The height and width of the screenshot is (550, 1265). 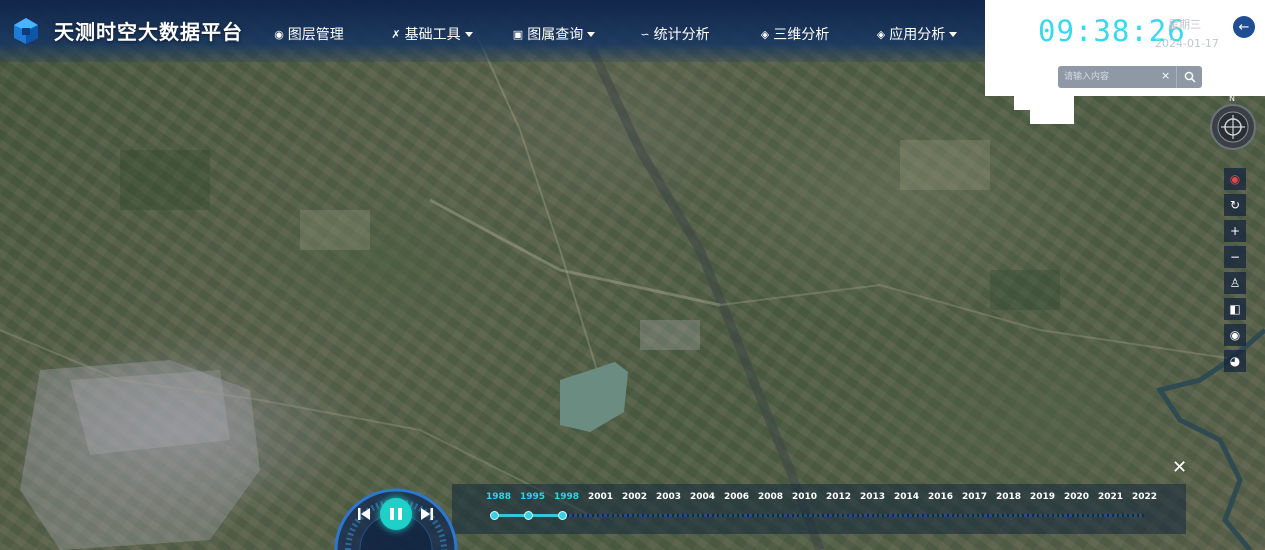 I want to click on search-icon, so click(x=1190, y=77).